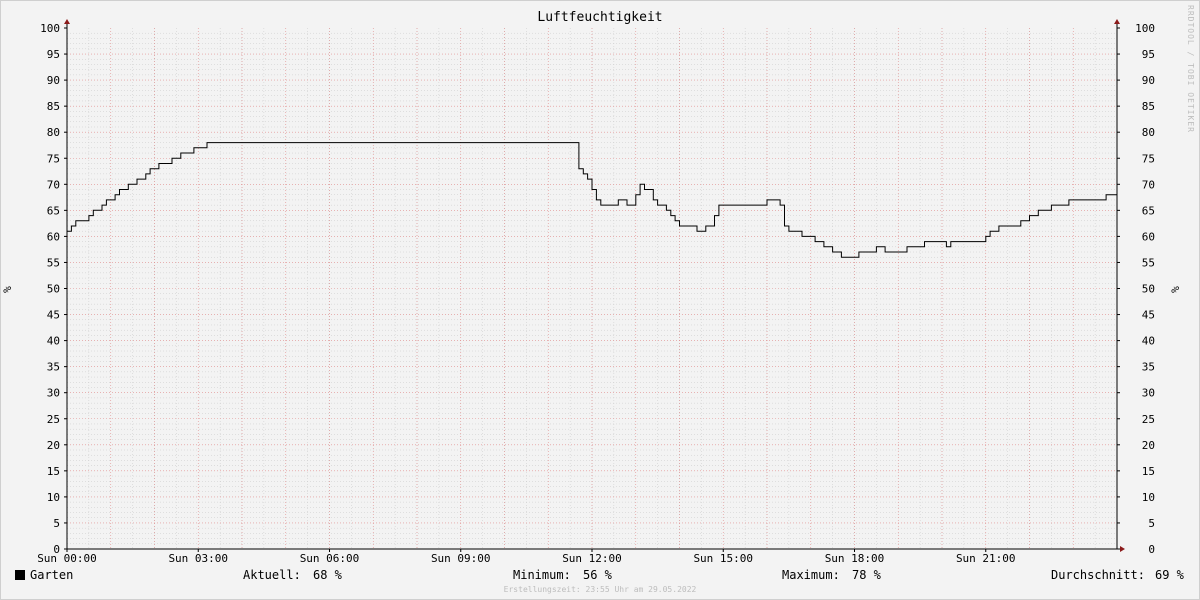 Image resolution: width=1200 pixels, height=600 pixels. Describe the element at coordinates (986, 558) in the screenshot. I see `x-tick-label: Sun 21:00` at that location.